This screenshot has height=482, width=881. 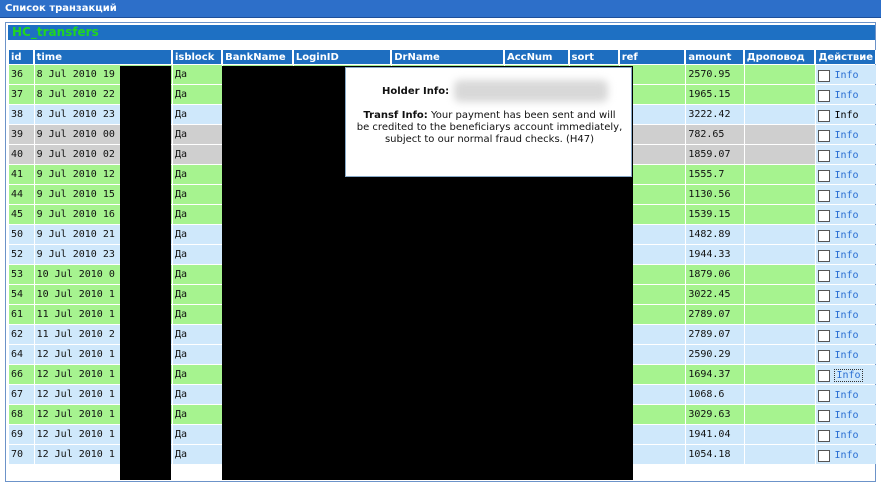 What do you see at coordinates (61, 8) in the screenshot?
I see `panel-title: Список транзакций` at bounding box center [61, 8].